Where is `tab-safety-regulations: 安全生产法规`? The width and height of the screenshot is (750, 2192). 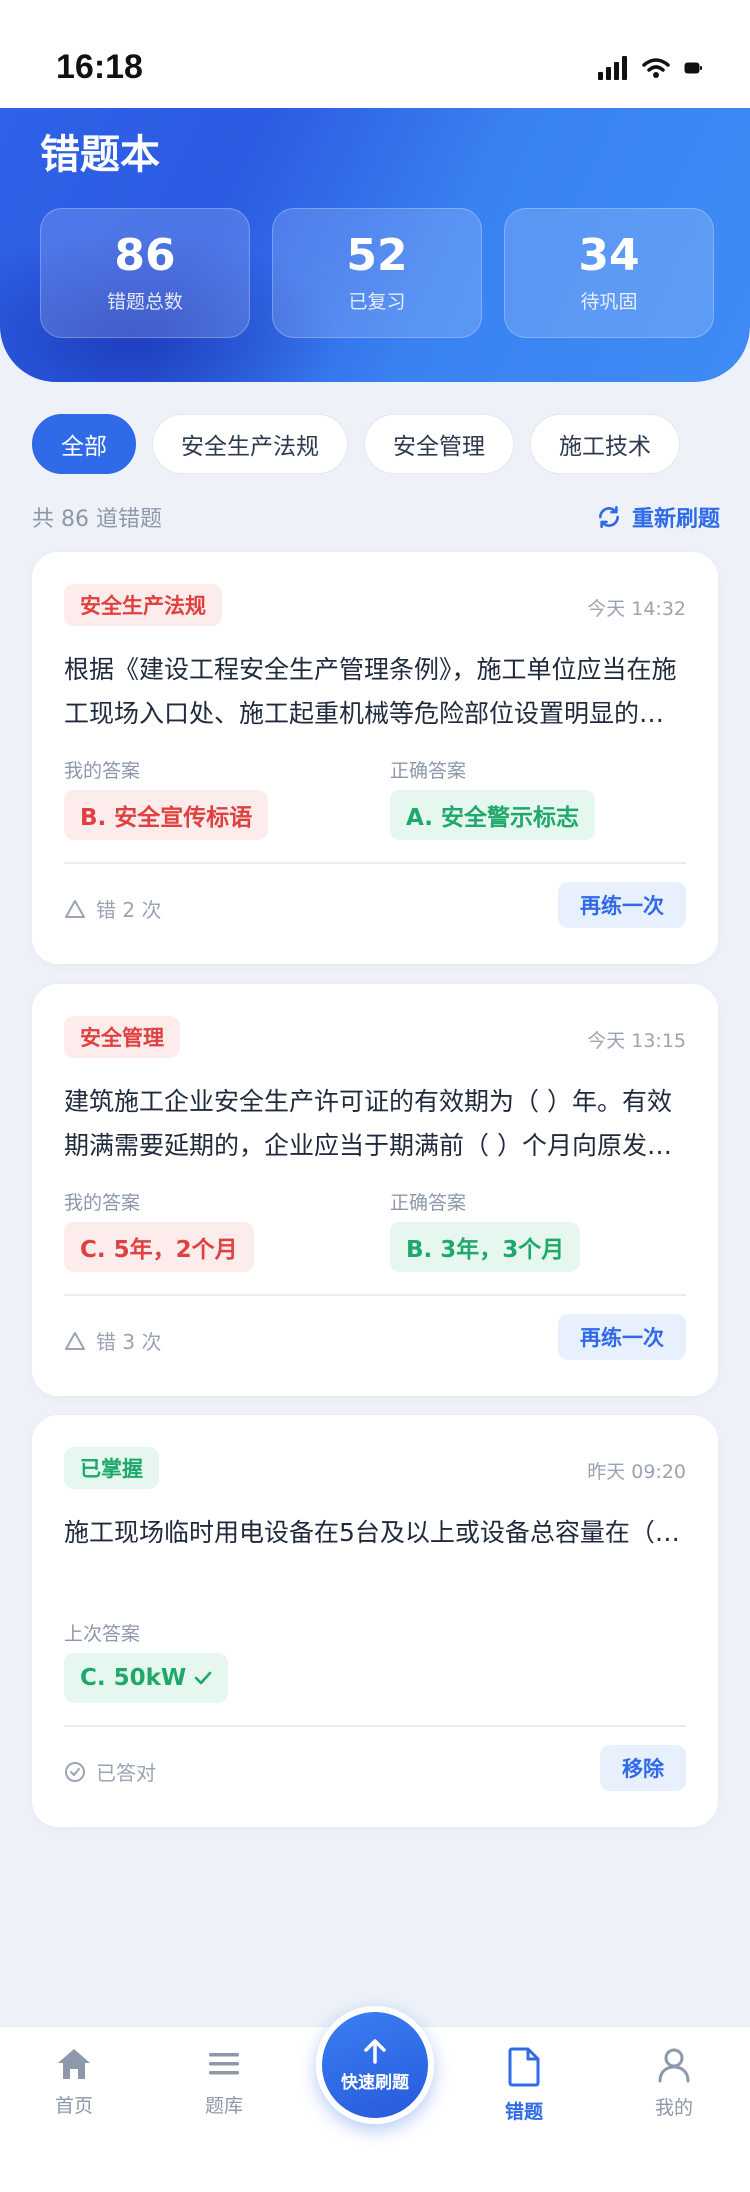
tab-safety-regulations: 安全生产法规 is located at coordinates (250, 444).